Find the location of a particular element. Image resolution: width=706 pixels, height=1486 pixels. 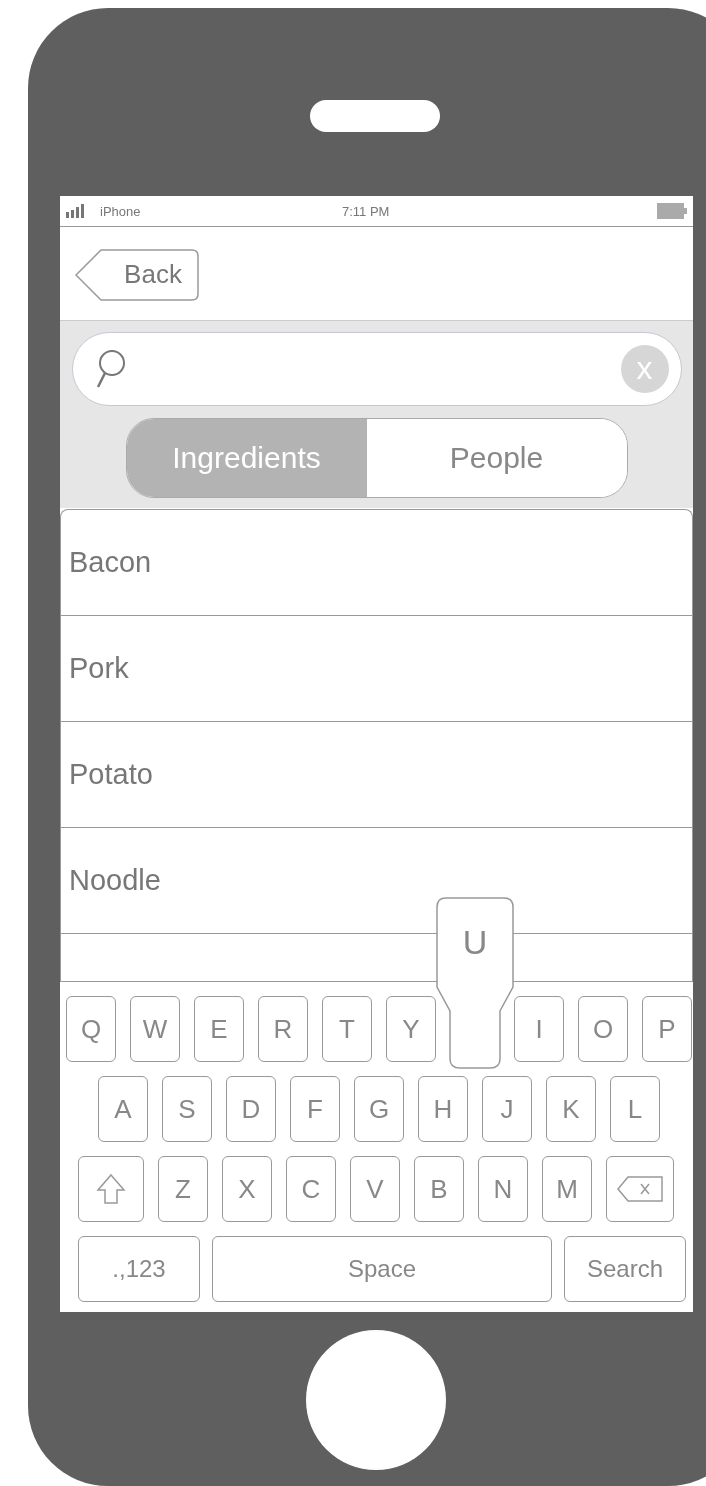

key: F is located at coordinates (315, 1109).